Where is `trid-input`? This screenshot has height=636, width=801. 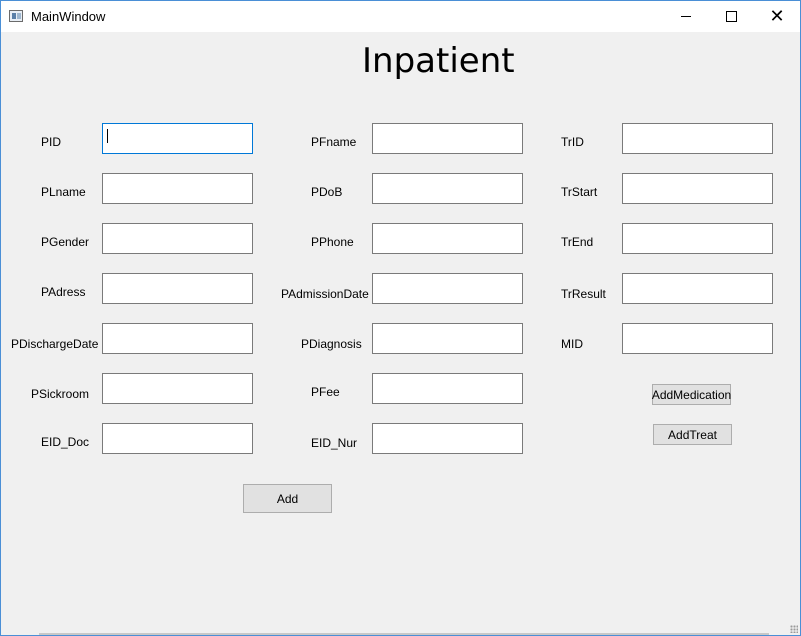 trid-input is located at coordinates (697, 138).